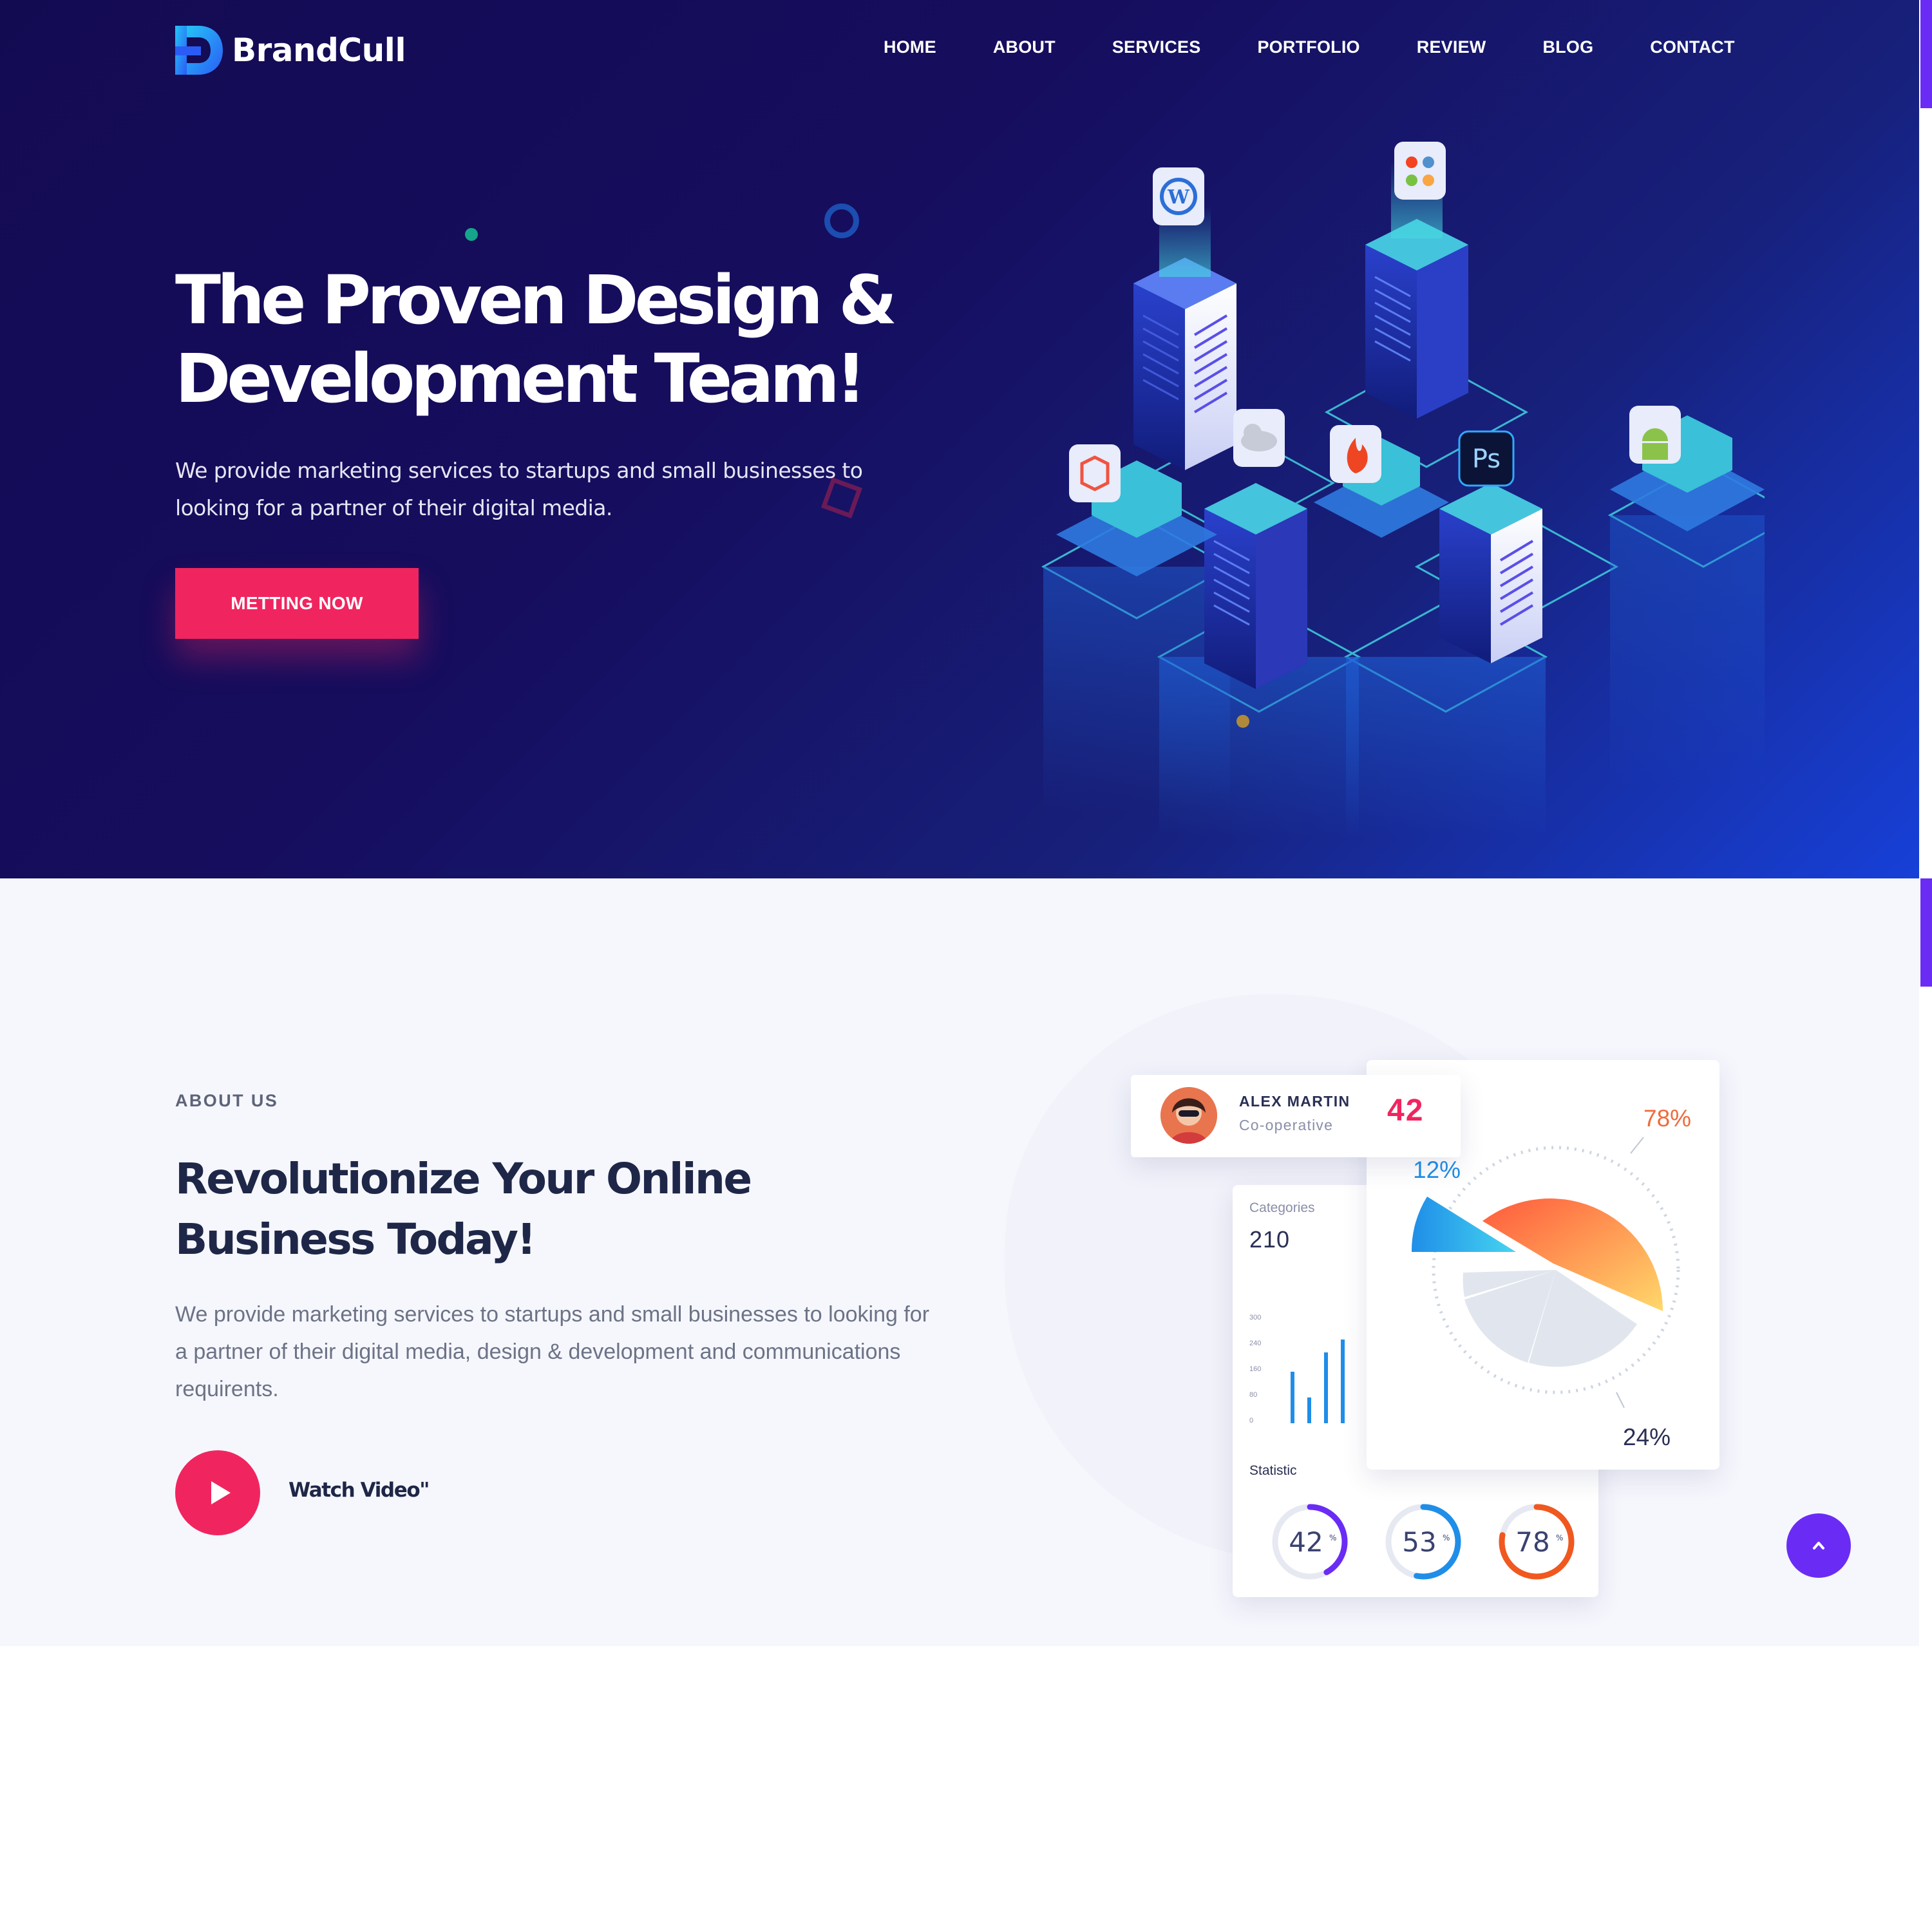 The image size is (1932, 1932). I want to click on laravel-icon, so click(1095, 473).